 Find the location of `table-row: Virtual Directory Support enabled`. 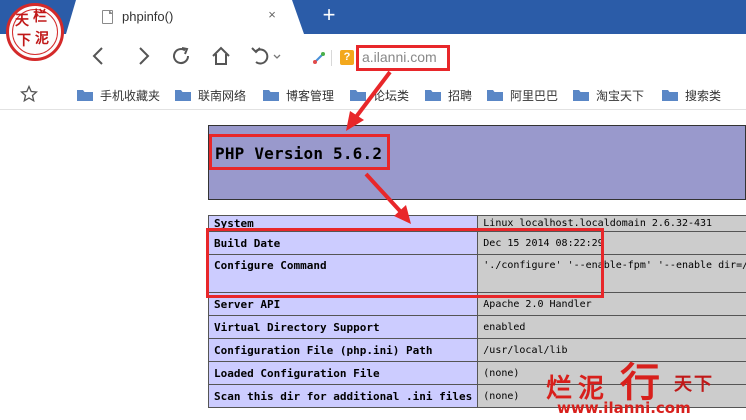

table-row: Virtual Directory Support enabled is located at coordinates (476, 327).